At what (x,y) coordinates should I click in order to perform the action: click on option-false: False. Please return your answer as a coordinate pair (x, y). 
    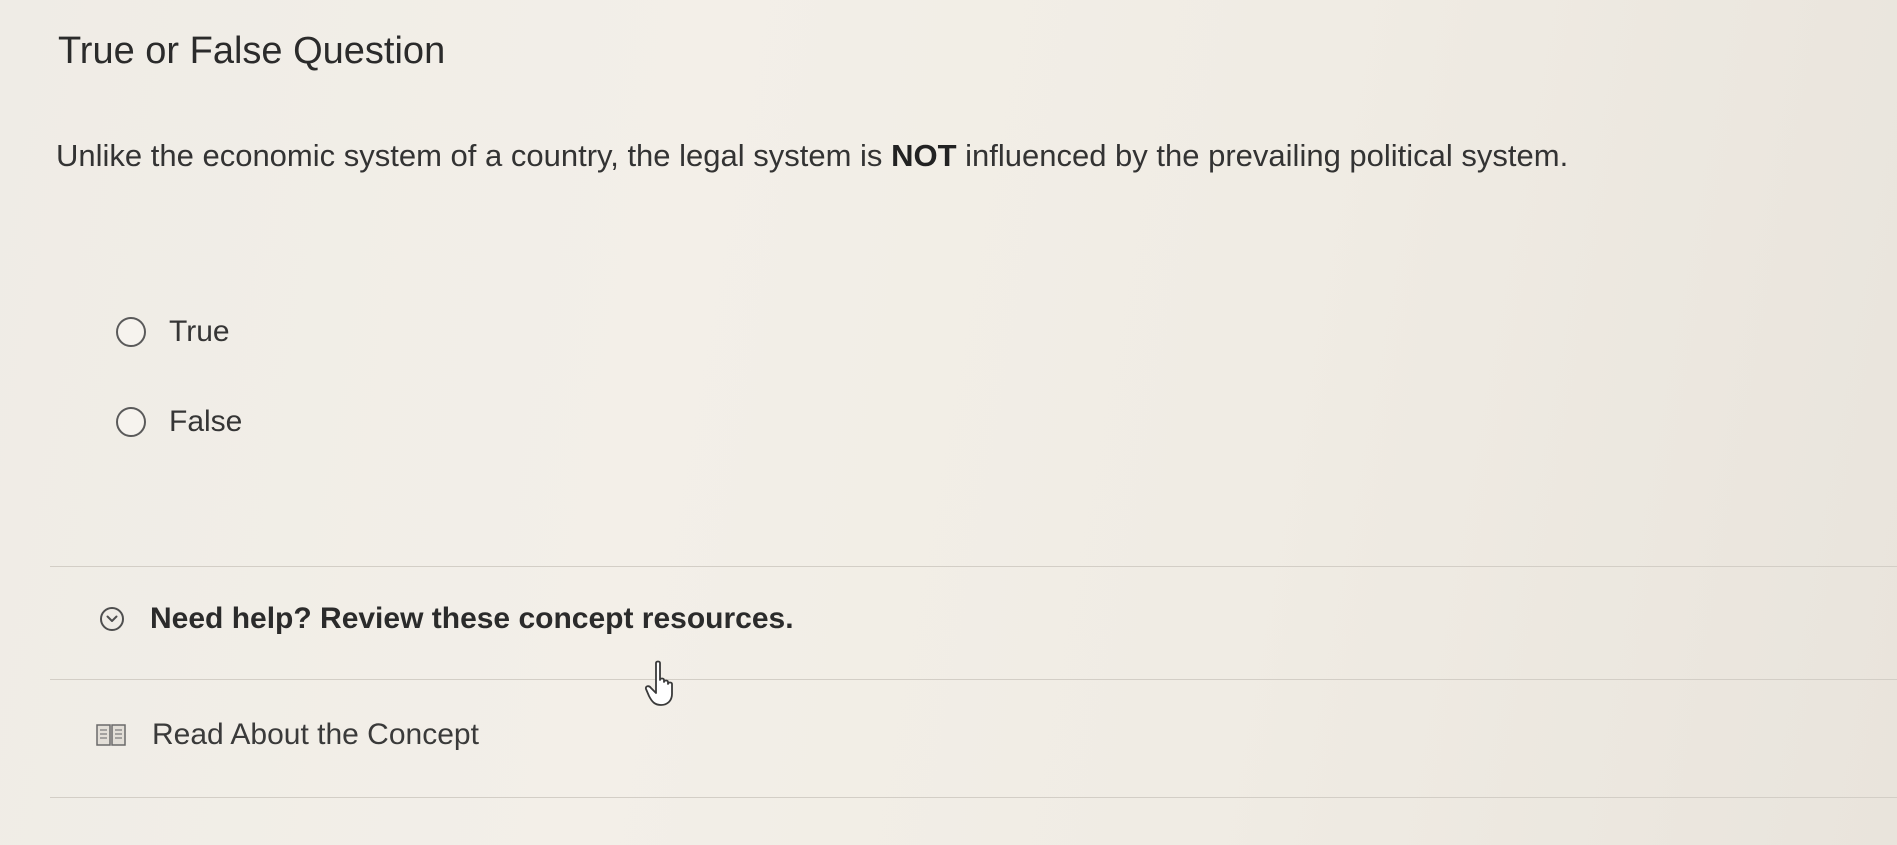
    Looking at the image, I should click on (179, 422).